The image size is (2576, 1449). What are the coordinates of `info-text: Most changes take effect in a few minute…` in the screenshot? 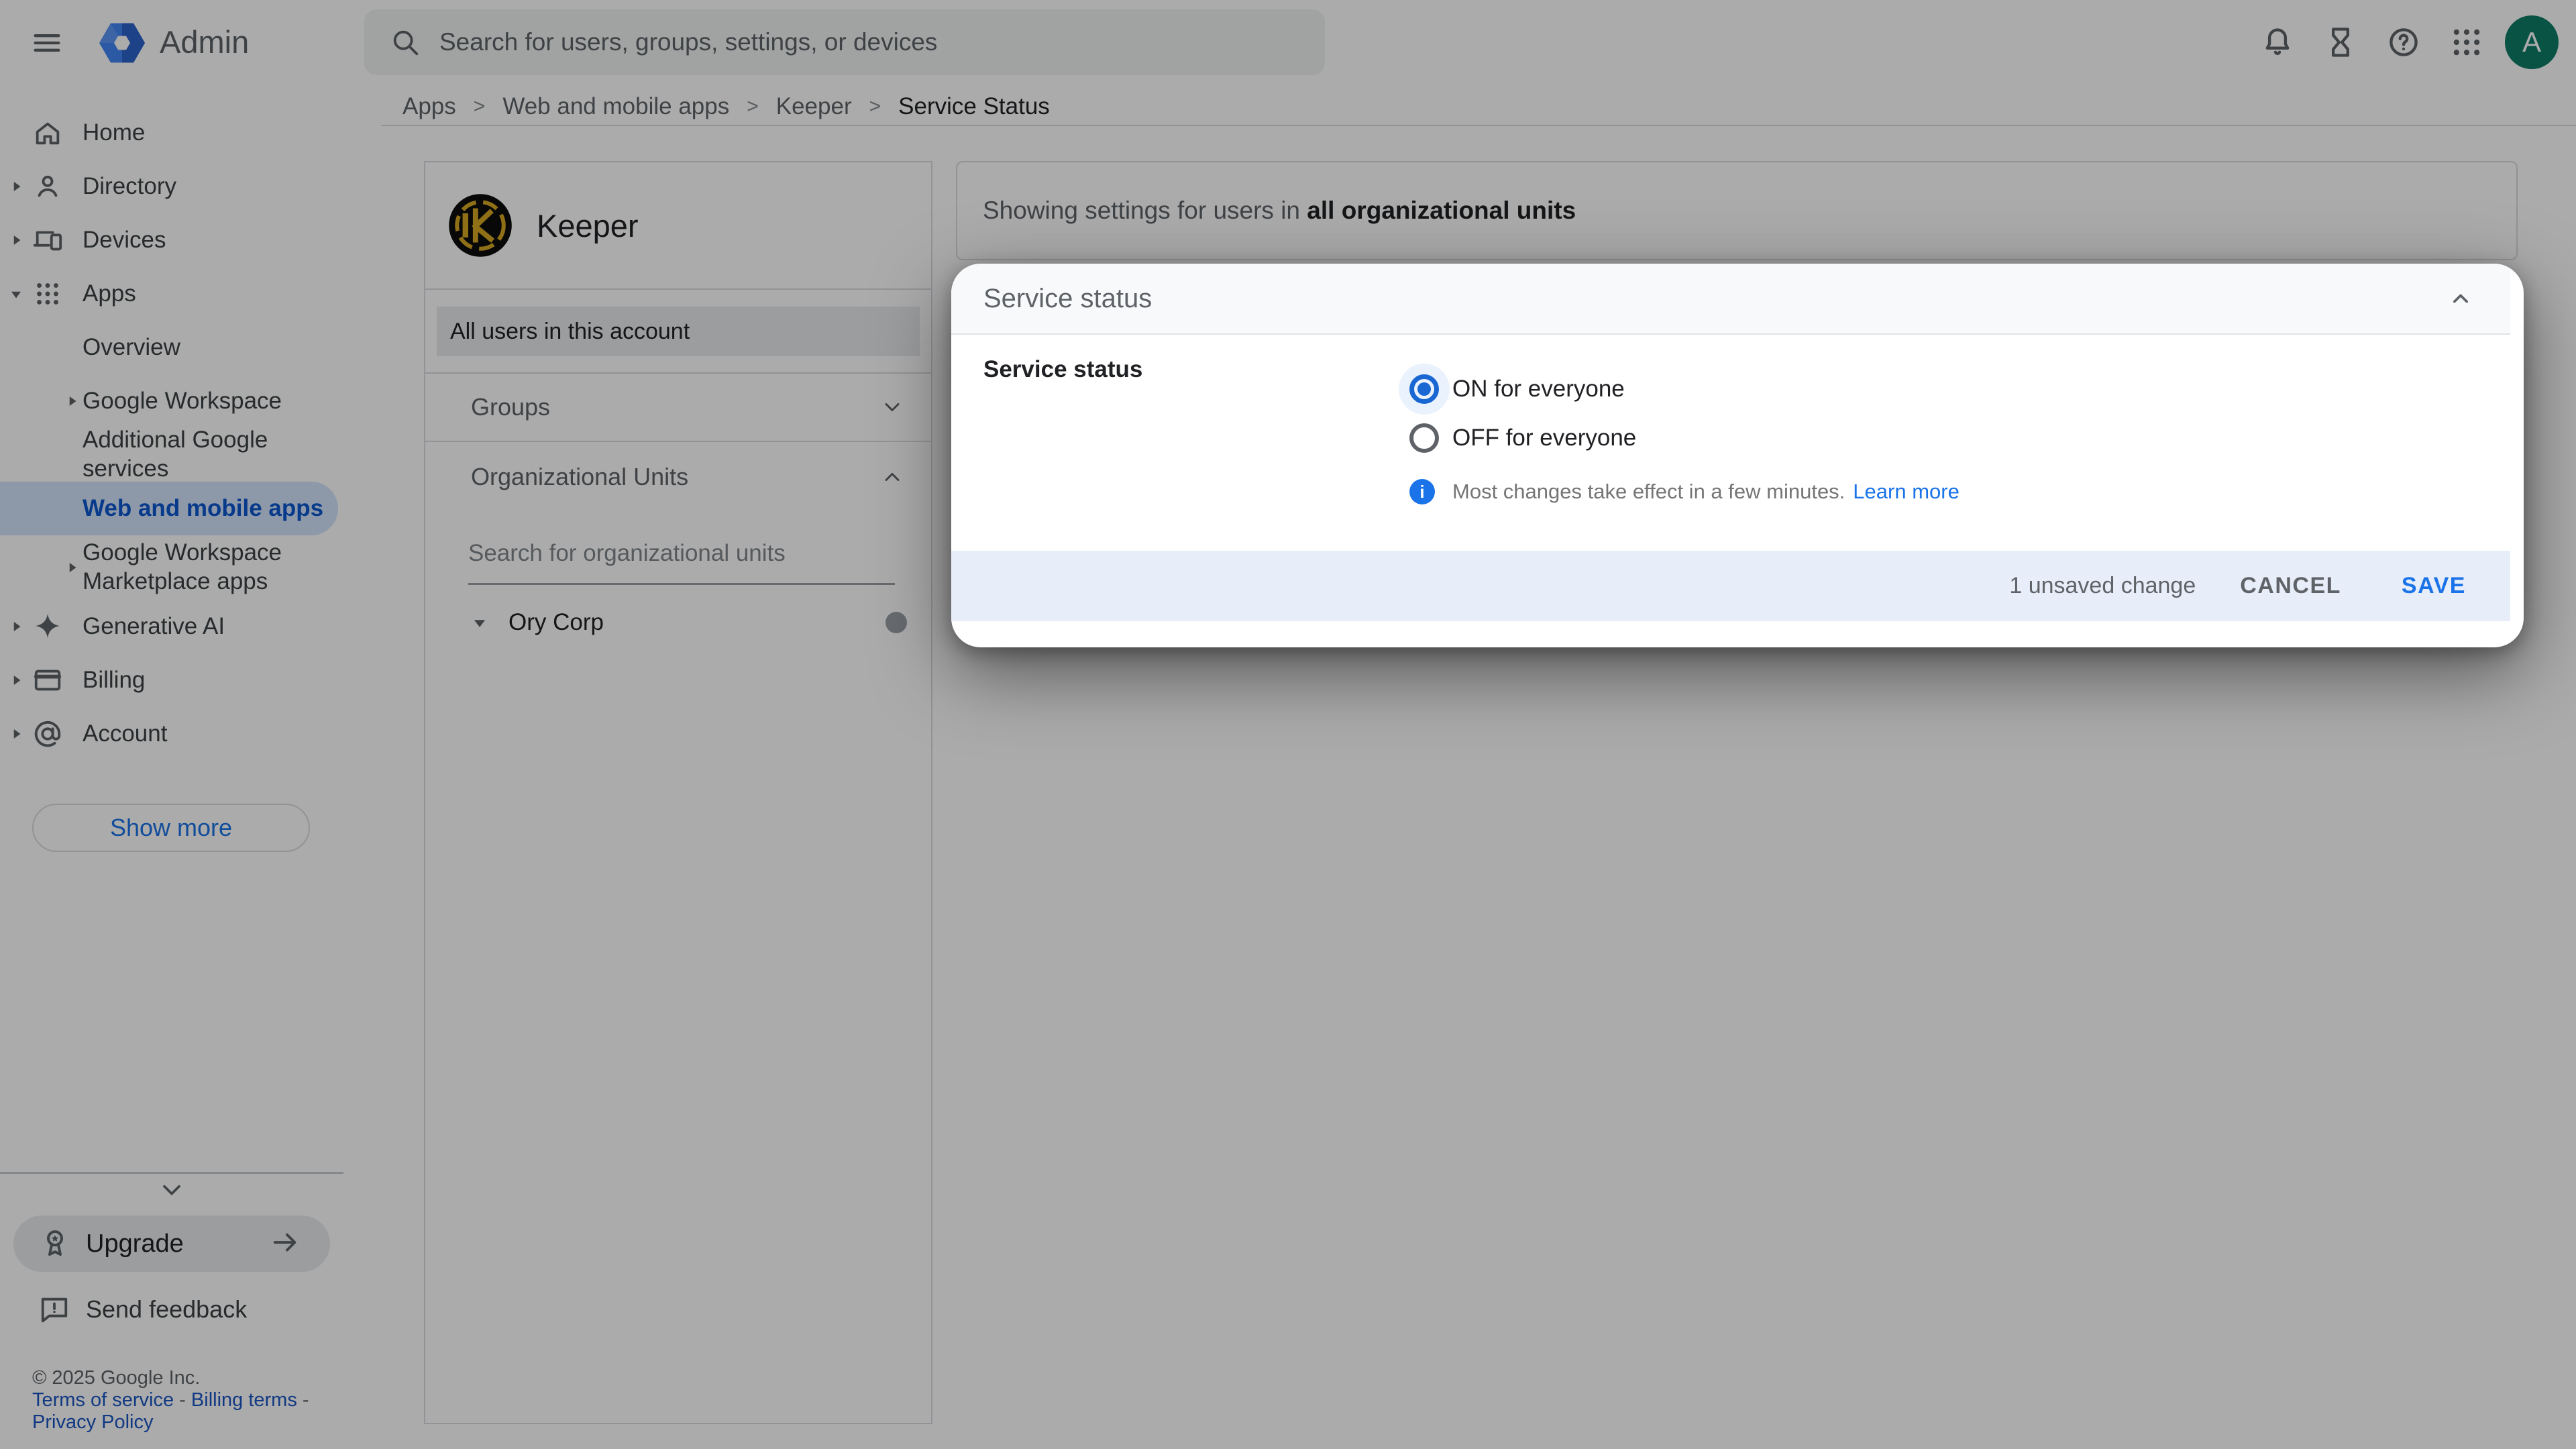 It's located at (1648, 491).